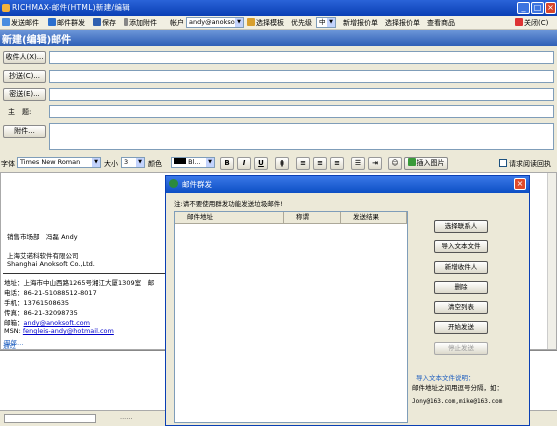 Image resolution: width=557 pixels, height=426 pixels. I want to click on align-right-button: ≡, so click(337, 163).